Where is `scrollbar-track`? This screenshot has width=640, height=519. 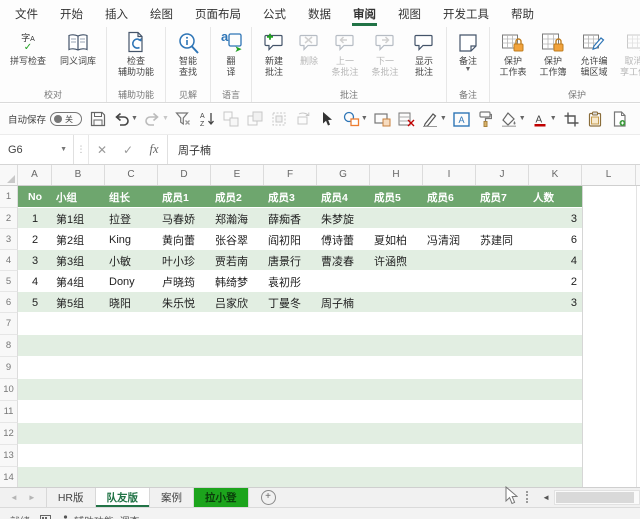
scrollbar-track is located at coordinates (597, 497).